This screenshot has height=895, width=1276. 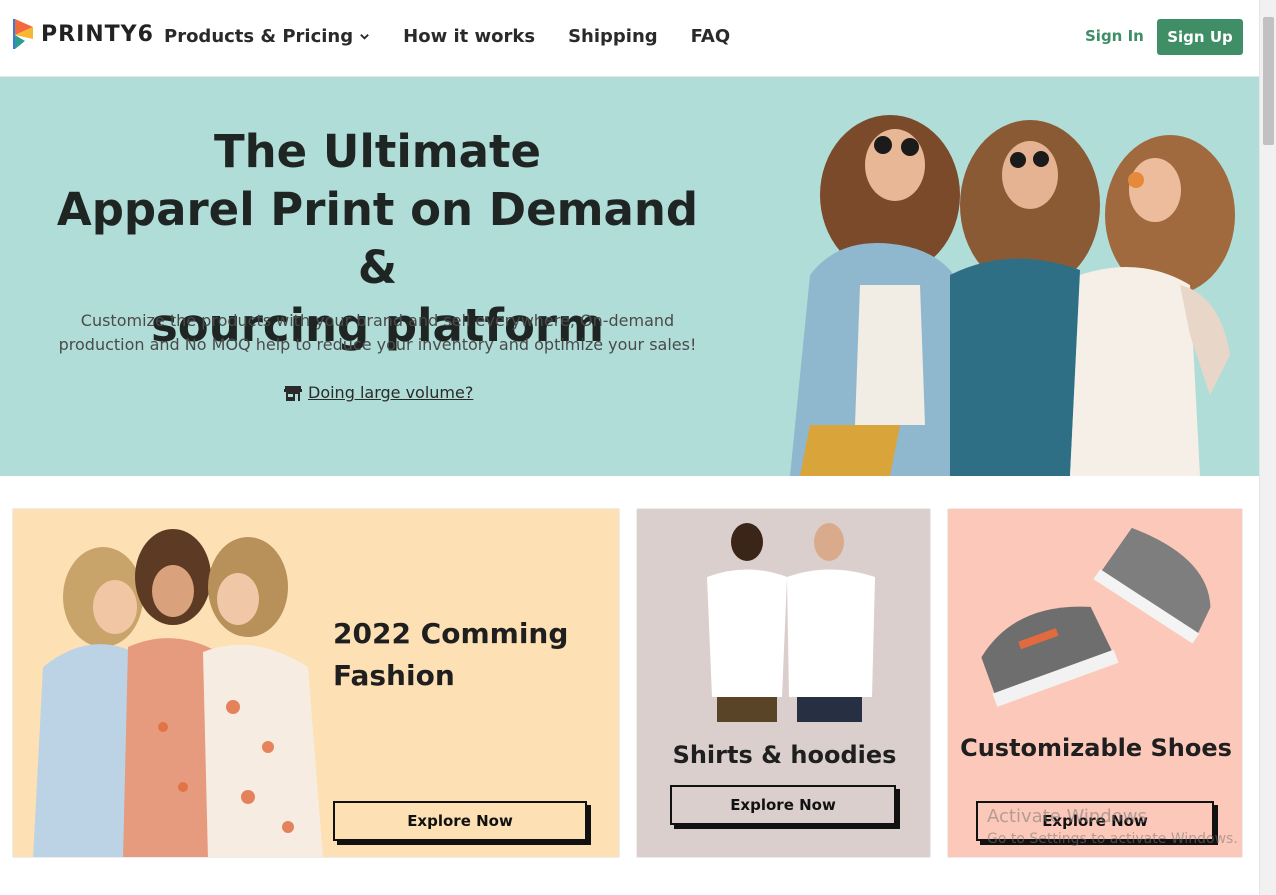 I want to click on card-title: Shirts & hoodies, so click(x=784, y=755).